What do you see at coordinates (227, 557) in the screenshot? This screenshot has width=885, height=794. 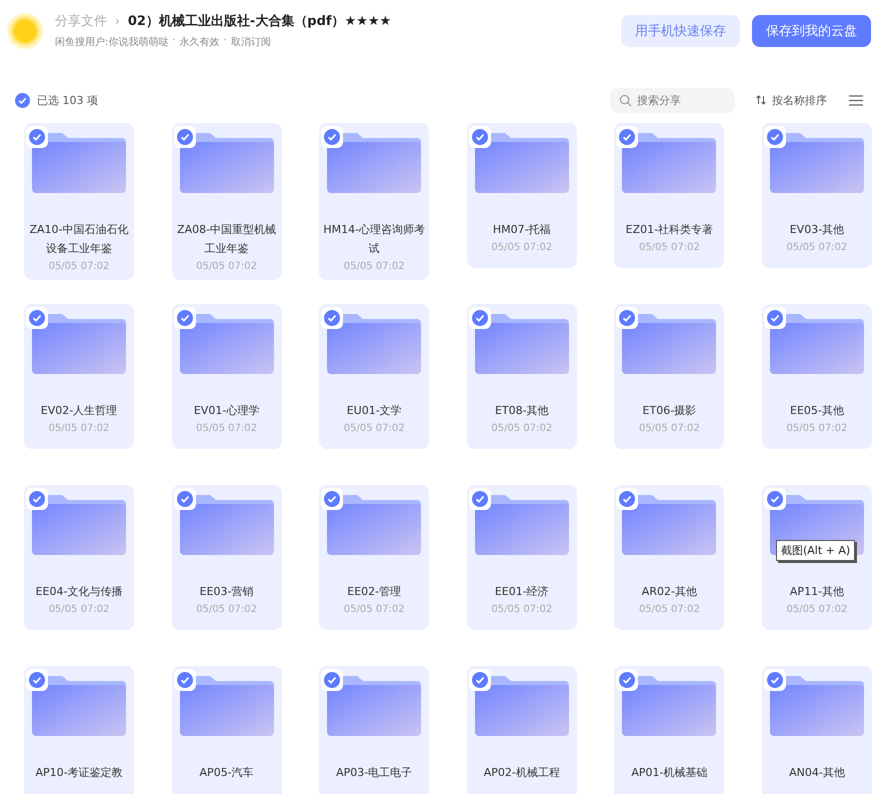 I see `folder-card: EE03-营销 05/05 07:02` at bounding box center [227, 557].